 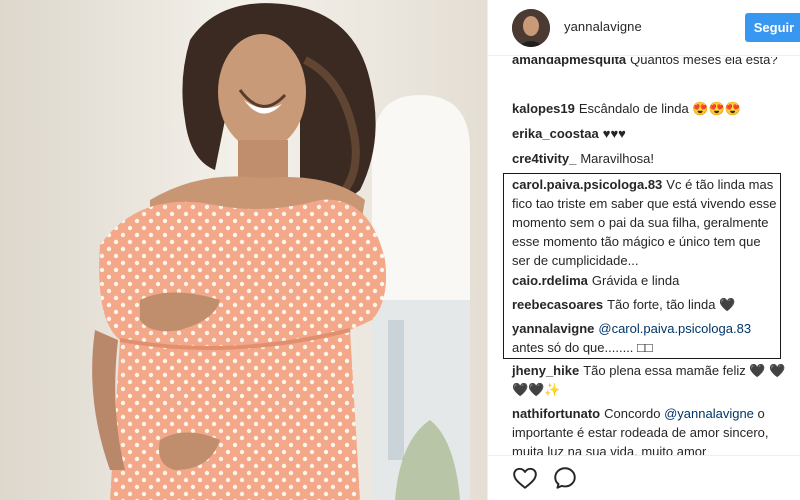 What do you see at coordinates (525, 478) in the screenshot?
I see `heart-icon` at bounding box center [525, 478].